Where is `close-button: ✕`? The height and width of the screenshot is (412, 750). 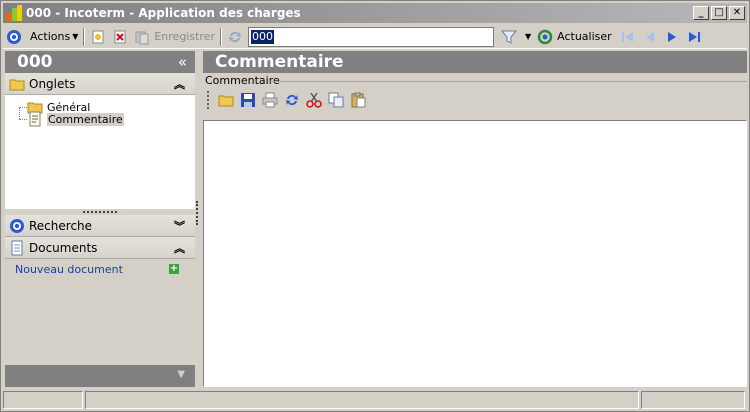 close-button: ✕ is located at coordinates (737, 13).